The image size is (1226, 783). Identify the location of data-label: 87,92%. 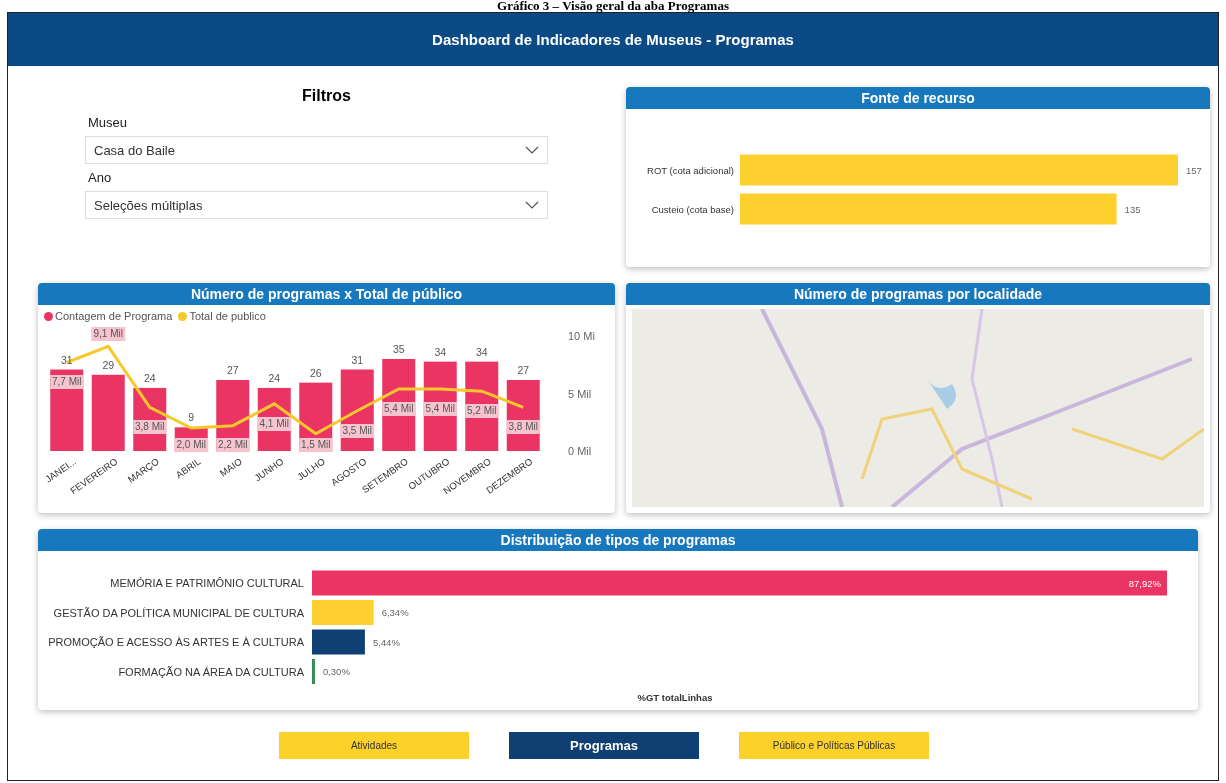
(1144, 583).